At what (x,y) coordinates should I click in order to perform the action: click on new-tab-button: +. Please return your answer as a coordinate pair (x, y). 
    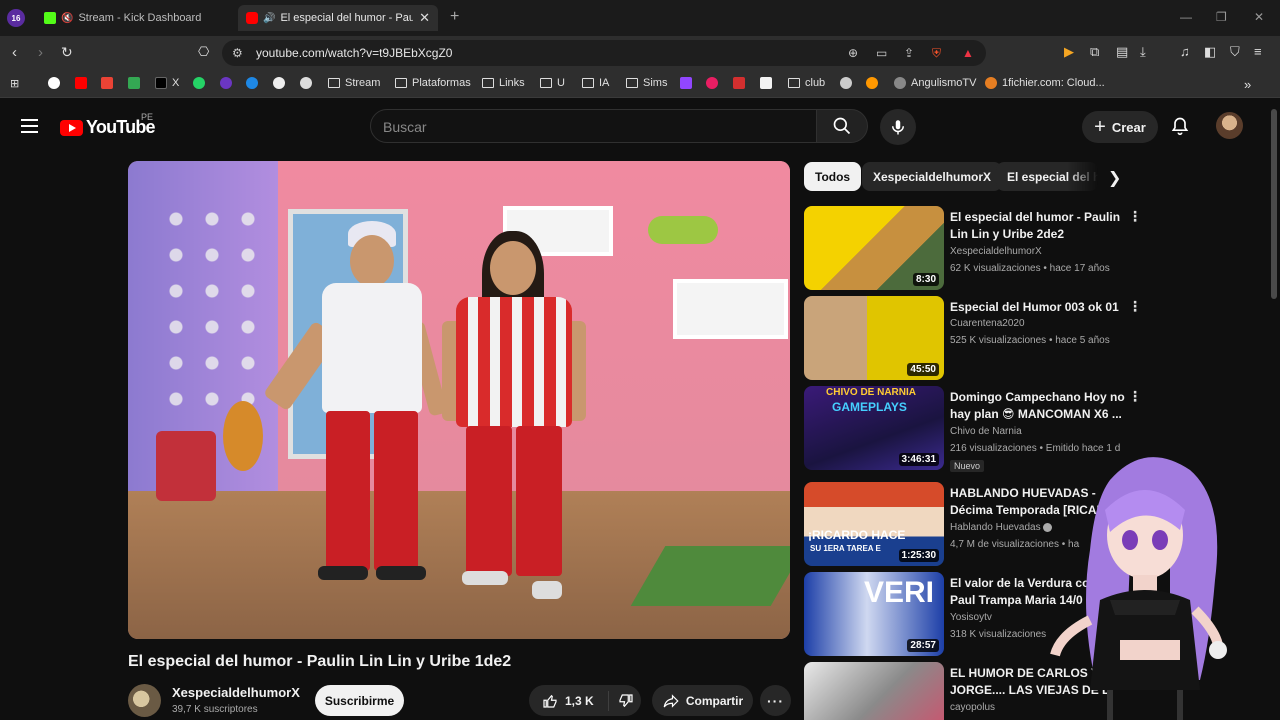
    Looking at the image, I should click on (454, 17).